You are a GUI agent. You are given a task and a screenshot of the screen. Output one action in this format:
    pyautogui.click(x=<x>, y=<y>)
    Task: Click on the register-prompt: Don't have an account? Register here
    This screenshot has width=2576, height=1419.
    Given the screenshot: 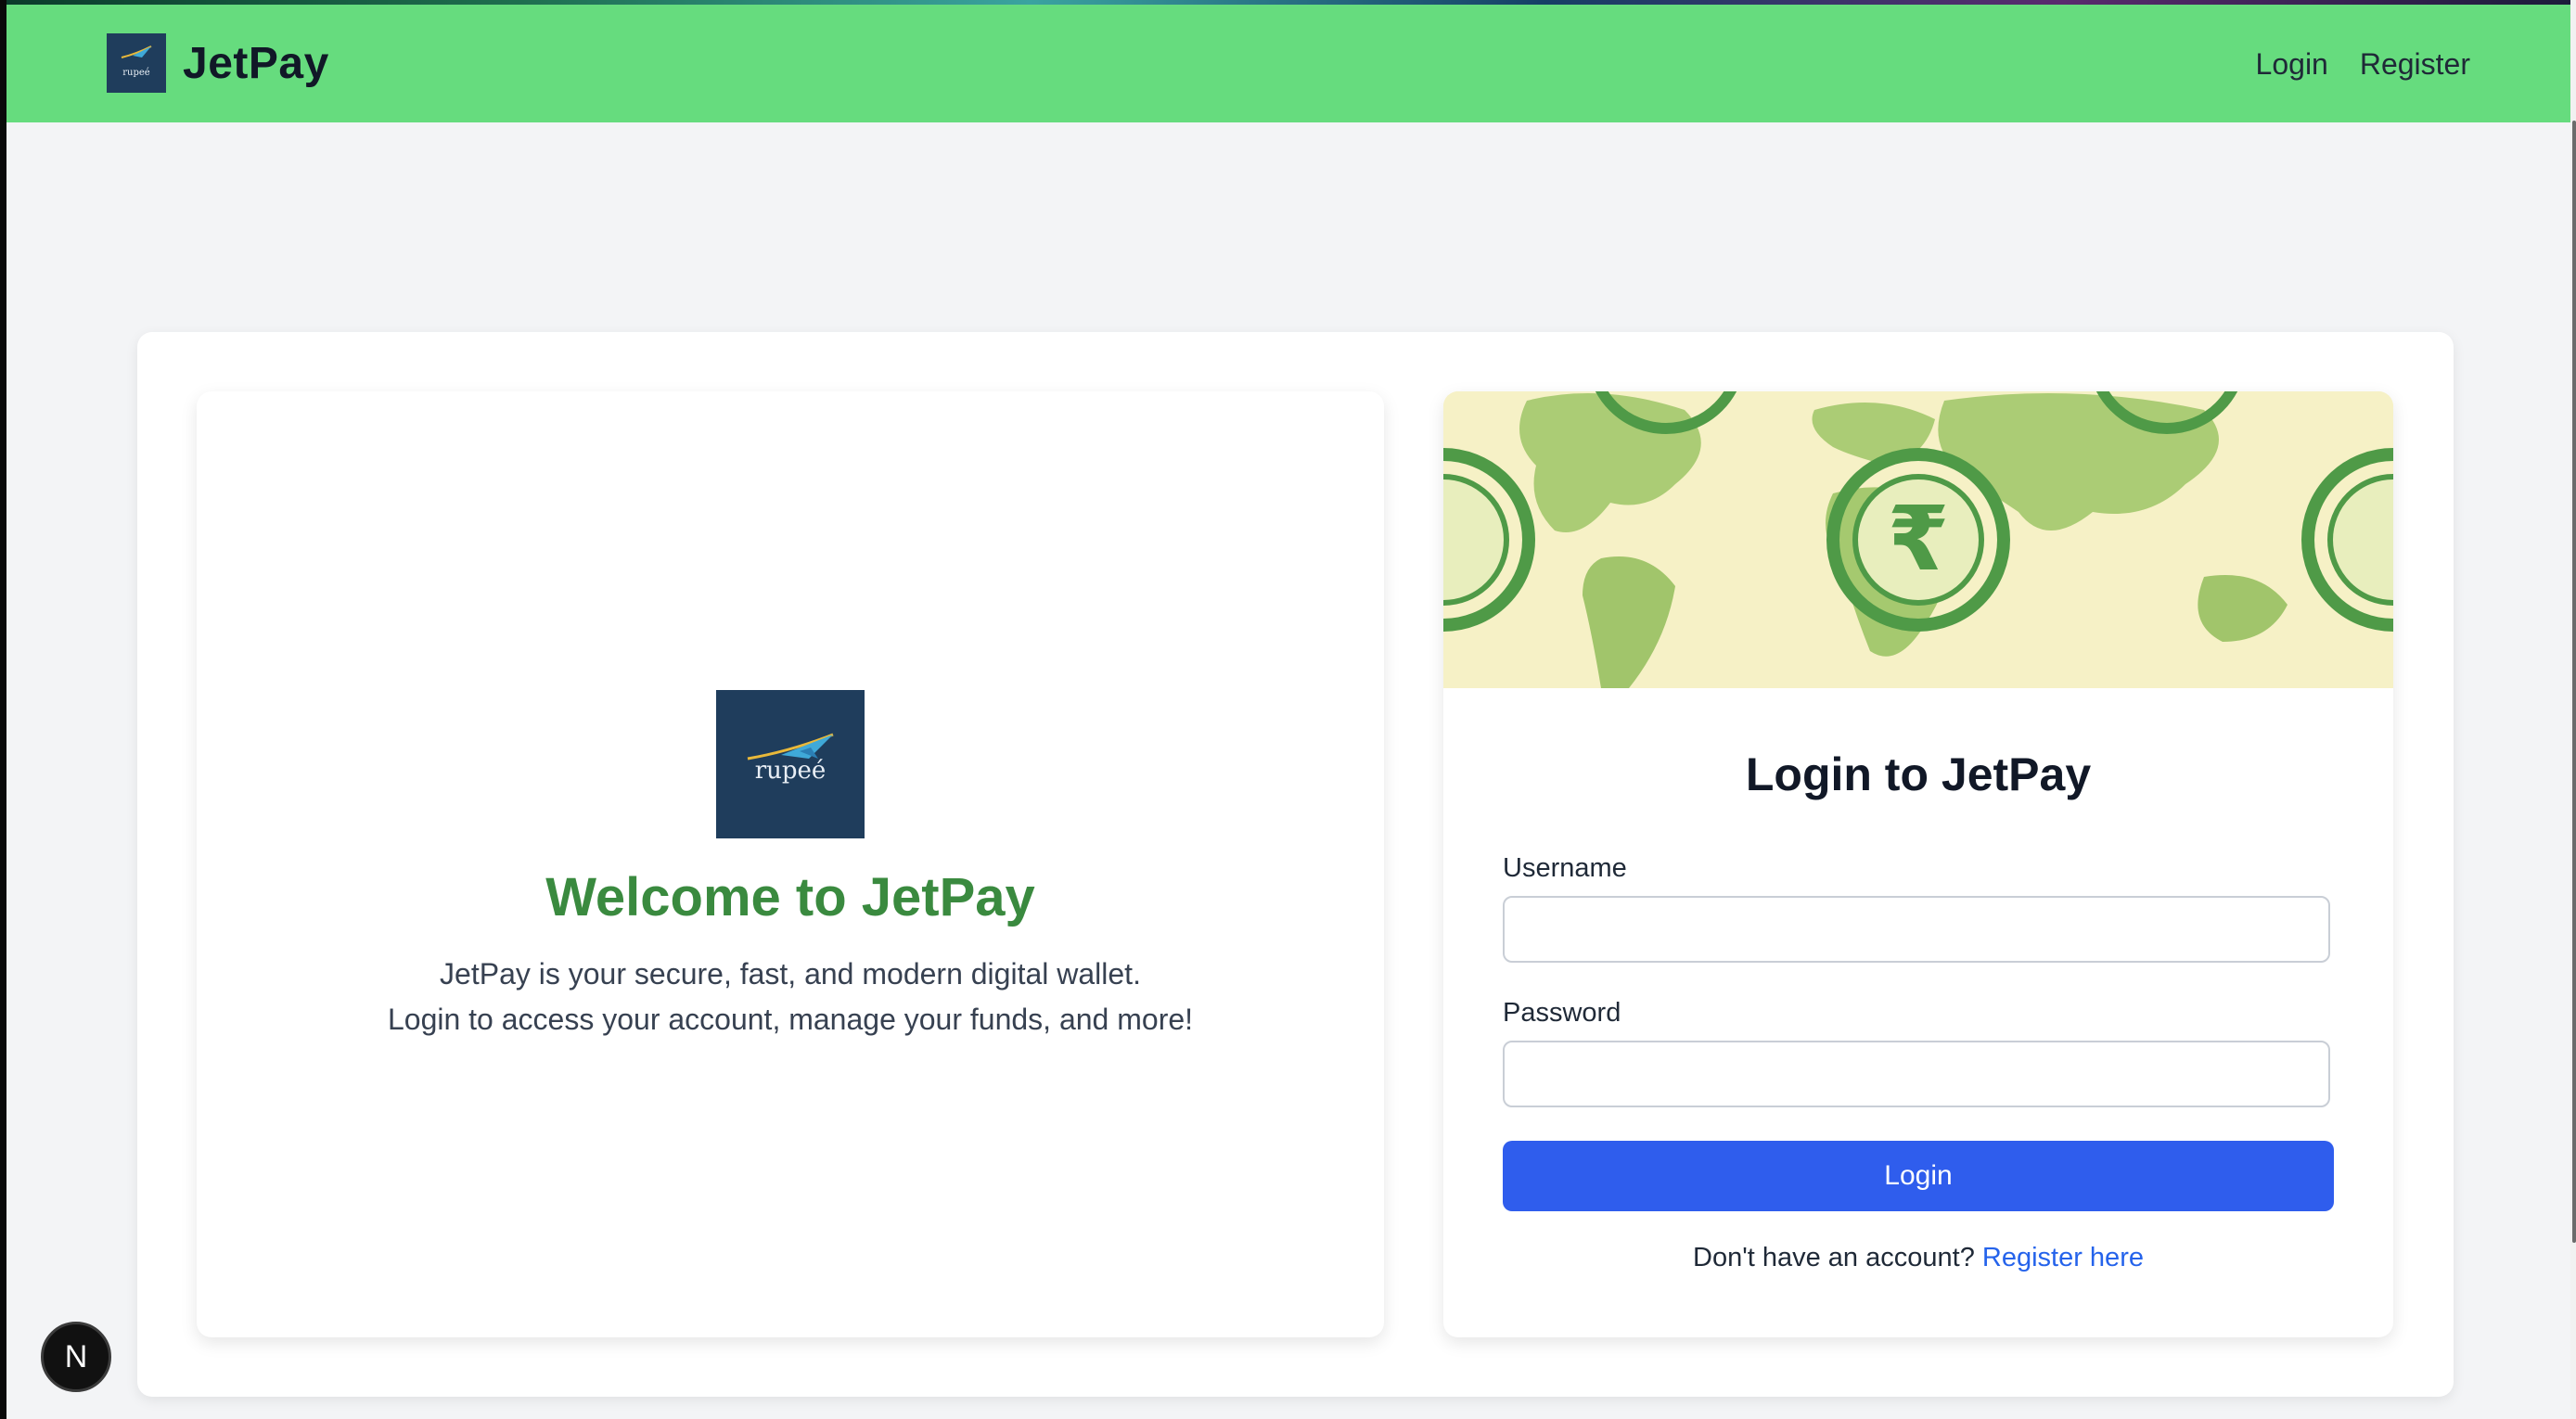 What is the action you would take?
    pyautogui.click(x=1918, y=1258)
    